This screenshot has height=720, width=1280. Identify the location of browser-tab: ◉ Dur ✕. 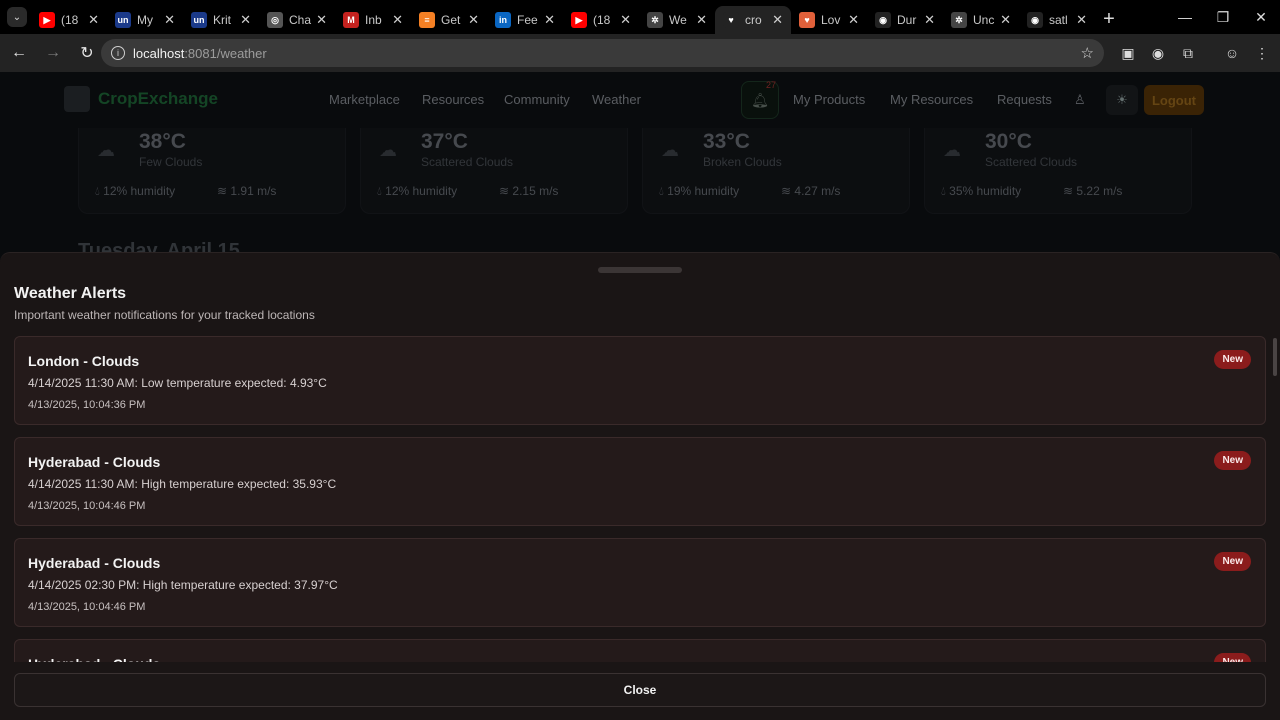
(905, 20).